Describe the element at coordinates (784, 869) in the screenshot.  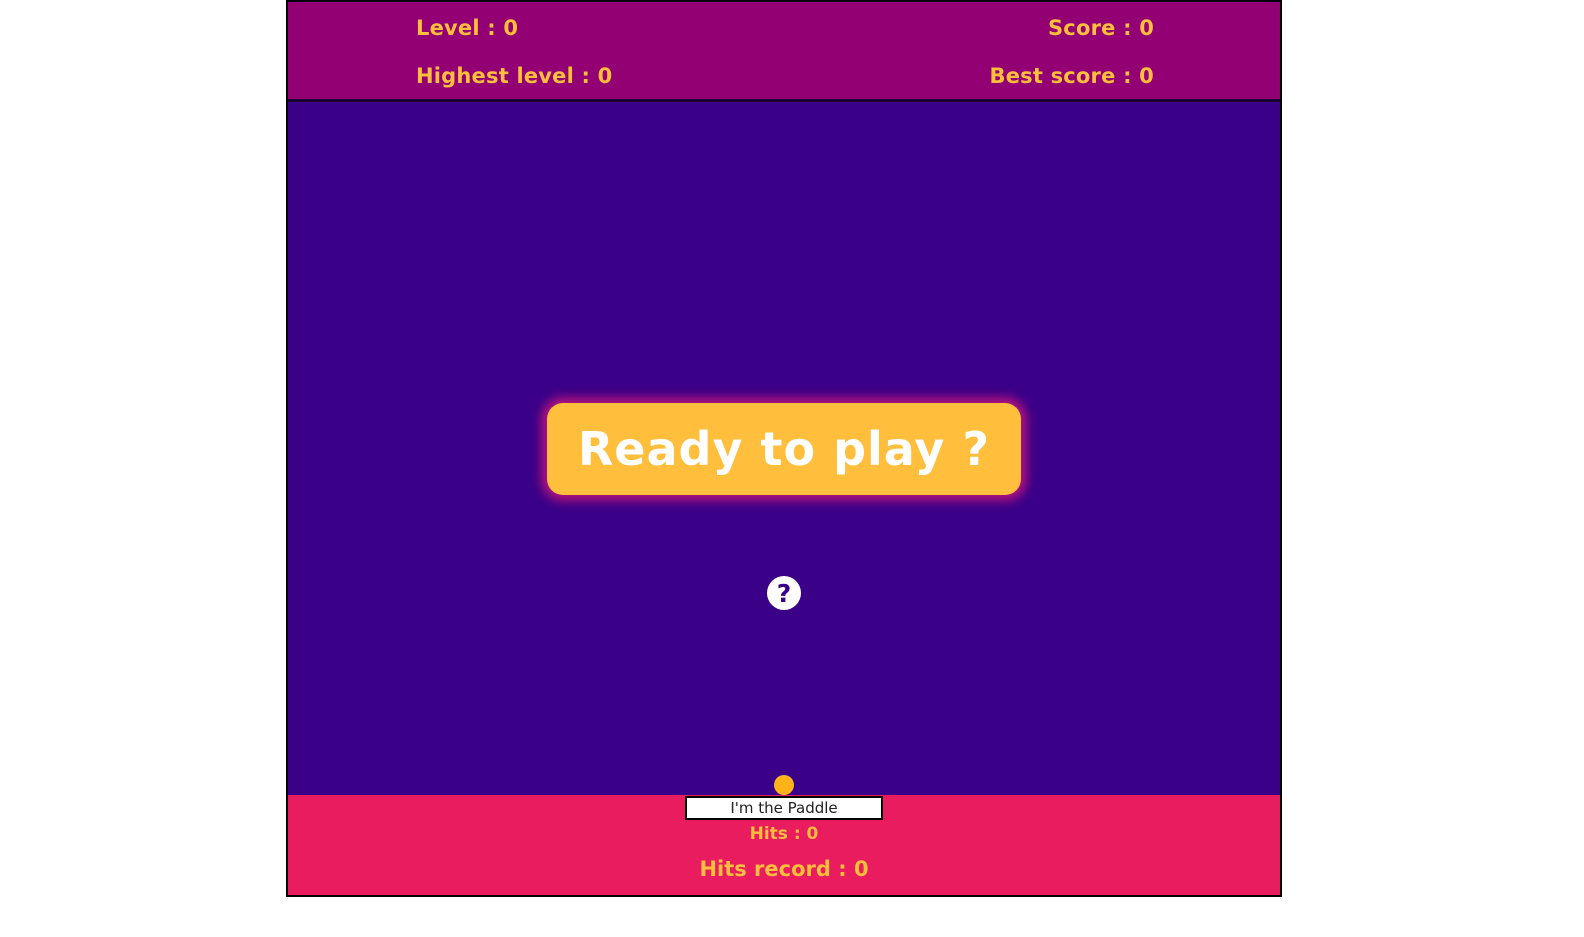
I see `hits-record-counter: Hits record : 0` at that location.